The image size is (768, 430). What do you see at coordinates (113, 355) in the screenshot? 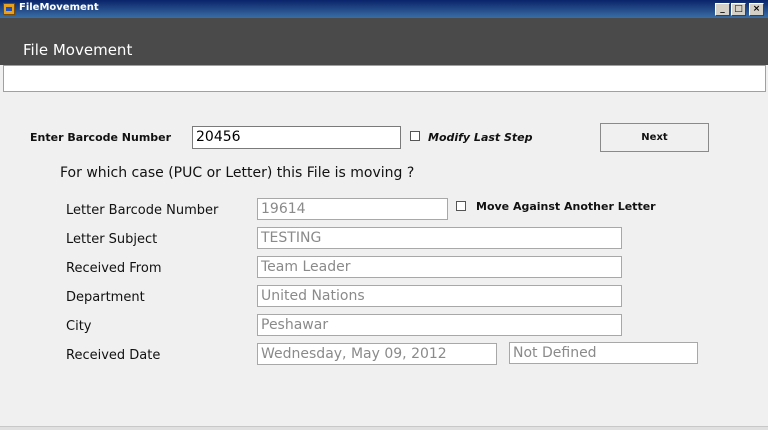
I see `received-date-label: Received Date` at bounding box center [113, 355].